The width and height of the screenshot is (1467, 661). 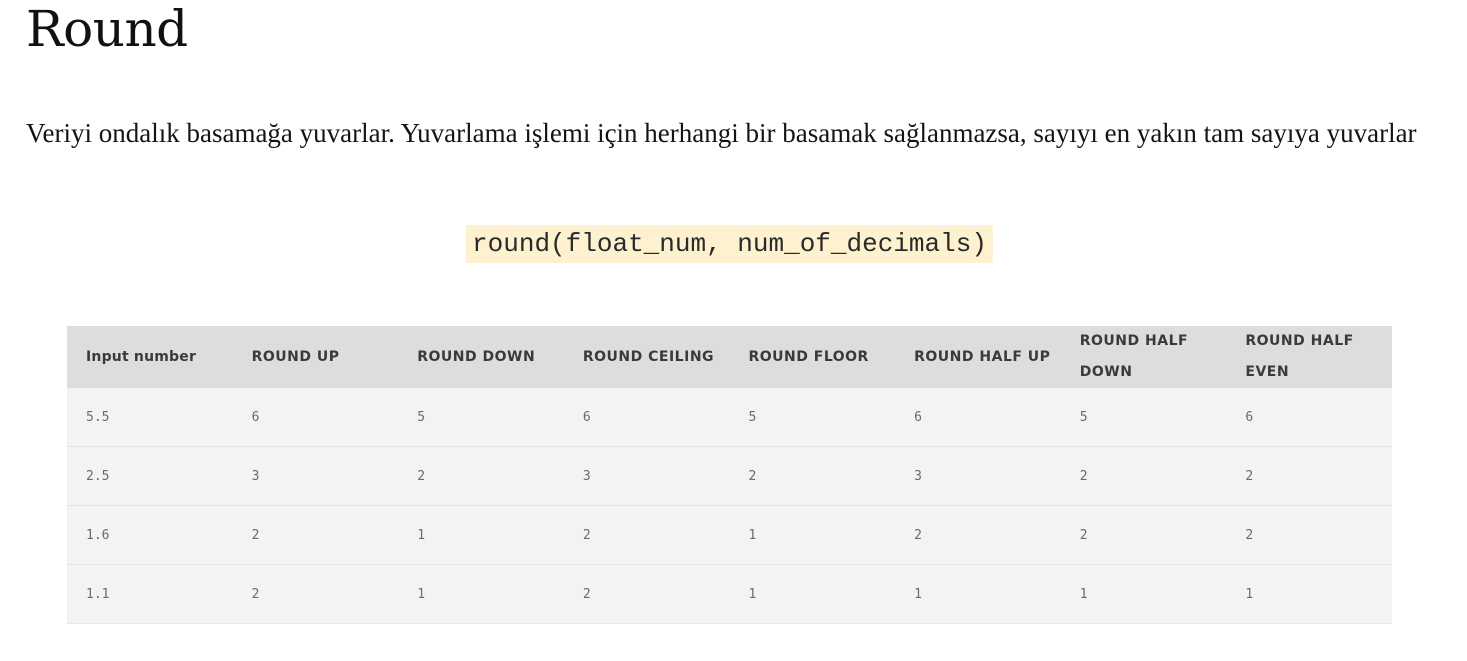 What do you see at coordinates (646, 357) in the screenshot?
I see `header-round-ceiling: ROUND CEILING` at bounding box center [646, 357].